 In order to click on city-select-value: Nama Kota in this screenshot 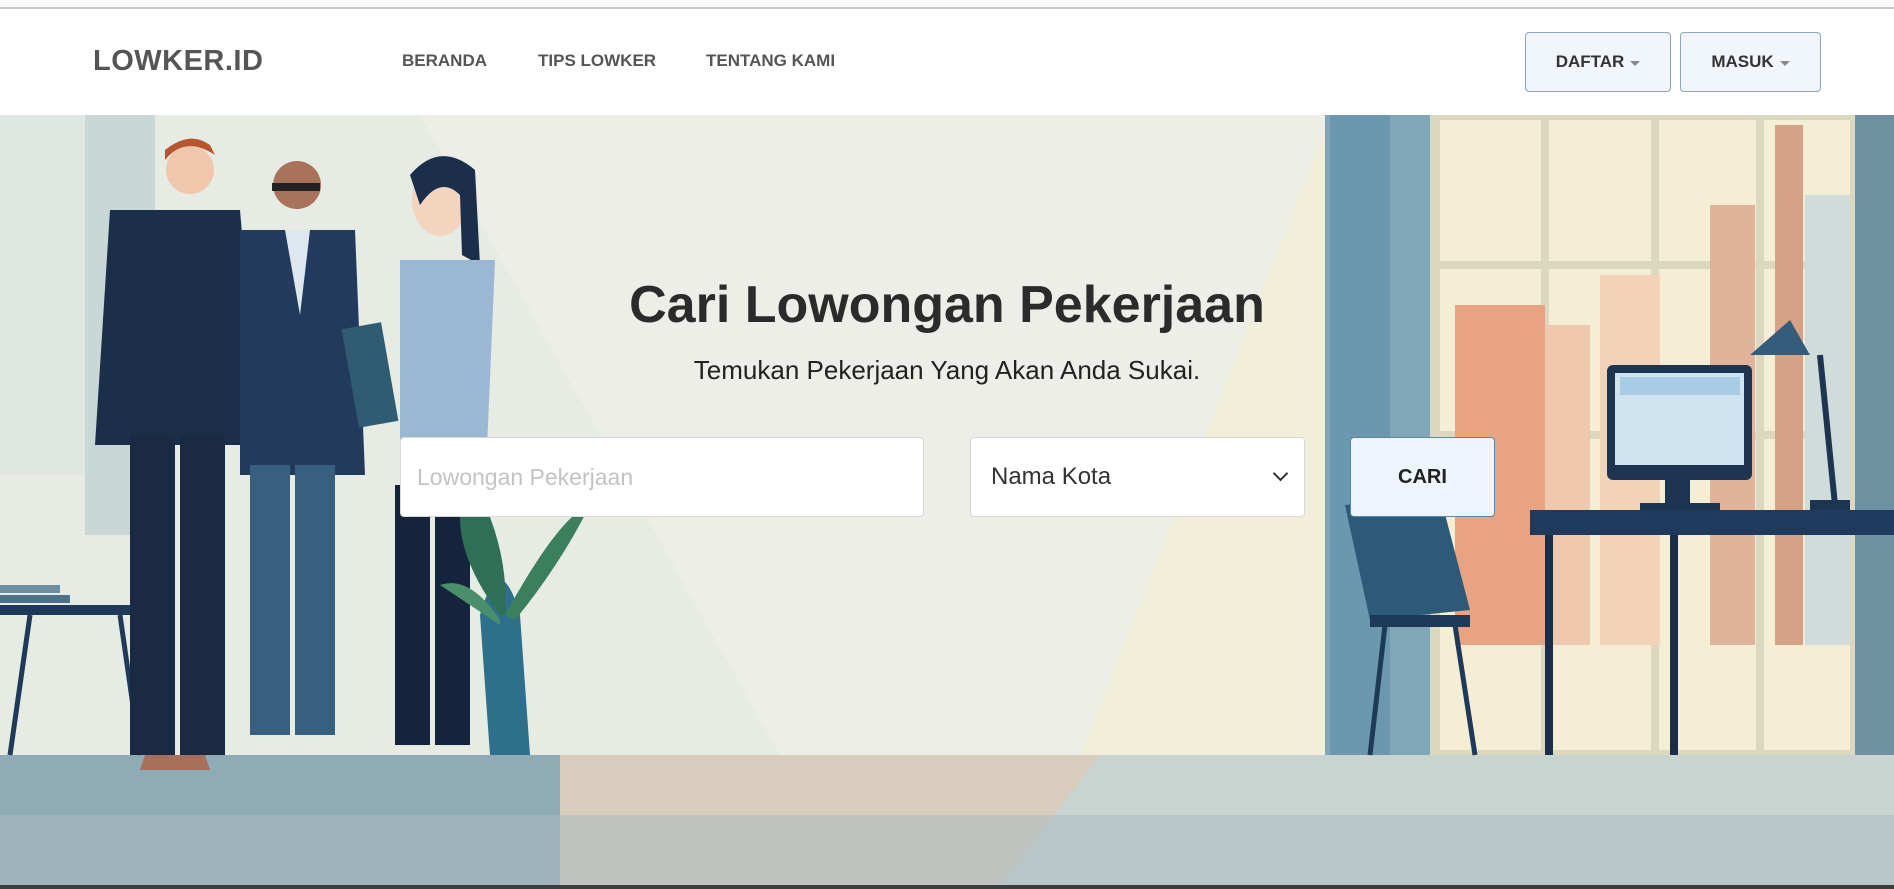, I will do `click(1051, 476)`.